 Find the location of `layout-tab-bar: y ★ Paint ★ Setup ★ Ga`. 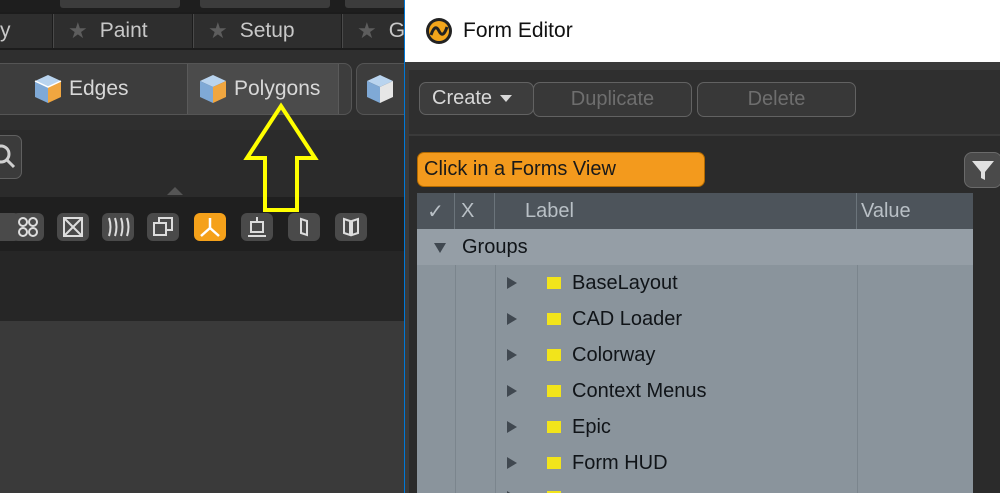

layout-tab-bar: y ★ Paint ★ Setup ★ Ga is located at coordinates (202, 31).